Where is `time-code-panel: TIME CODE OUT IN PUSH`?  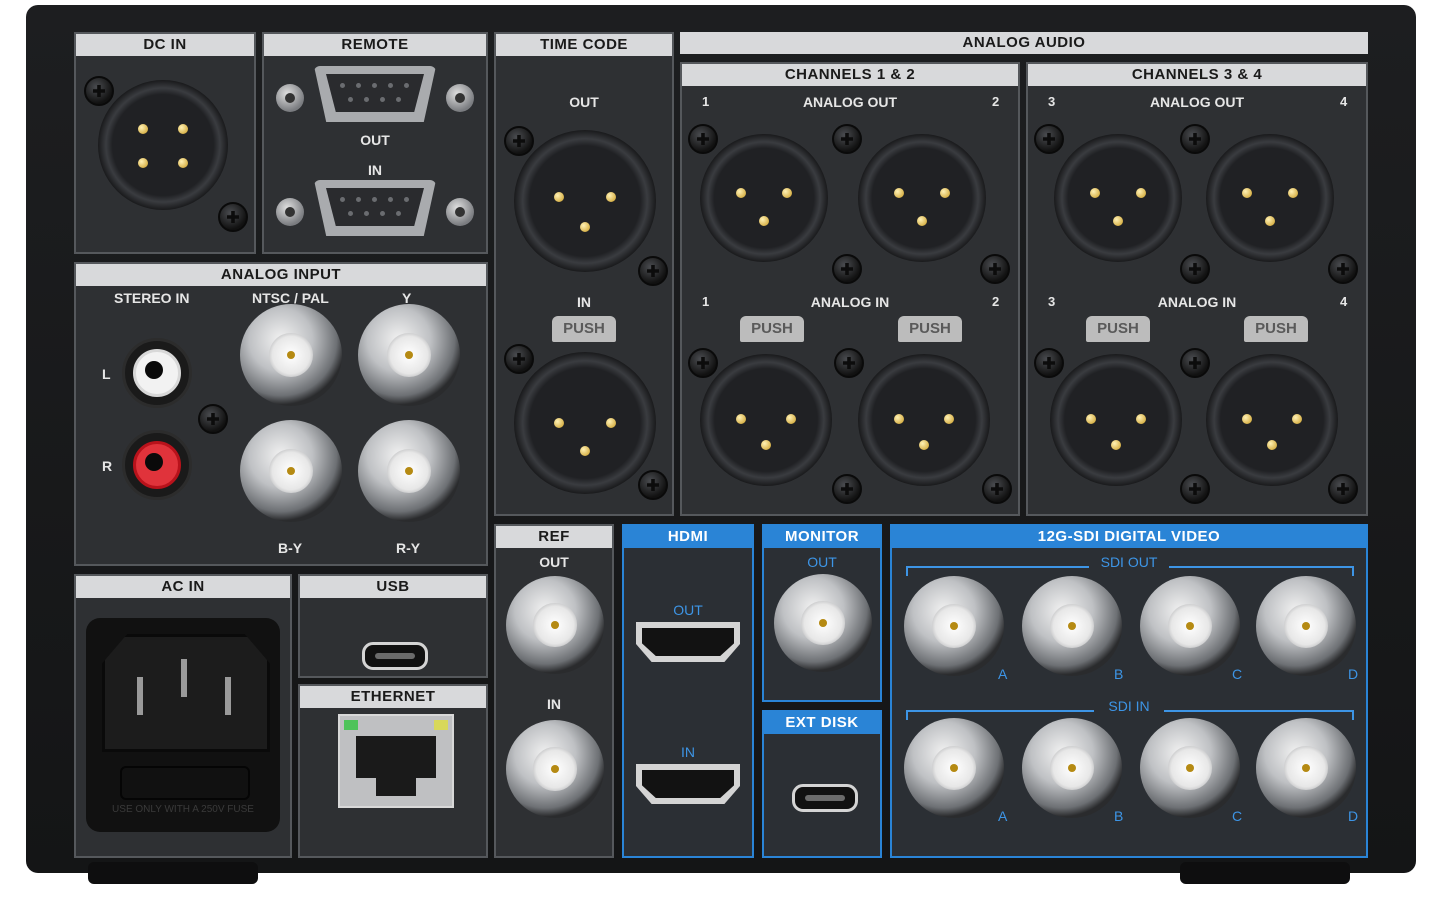 time-code-panel: TIME CODE OUT IN PUSH is located at coordinates (584, 274).